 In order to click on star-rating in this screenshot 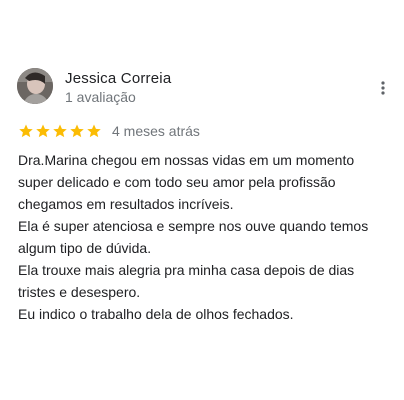, I will do `click(60, 131)`.